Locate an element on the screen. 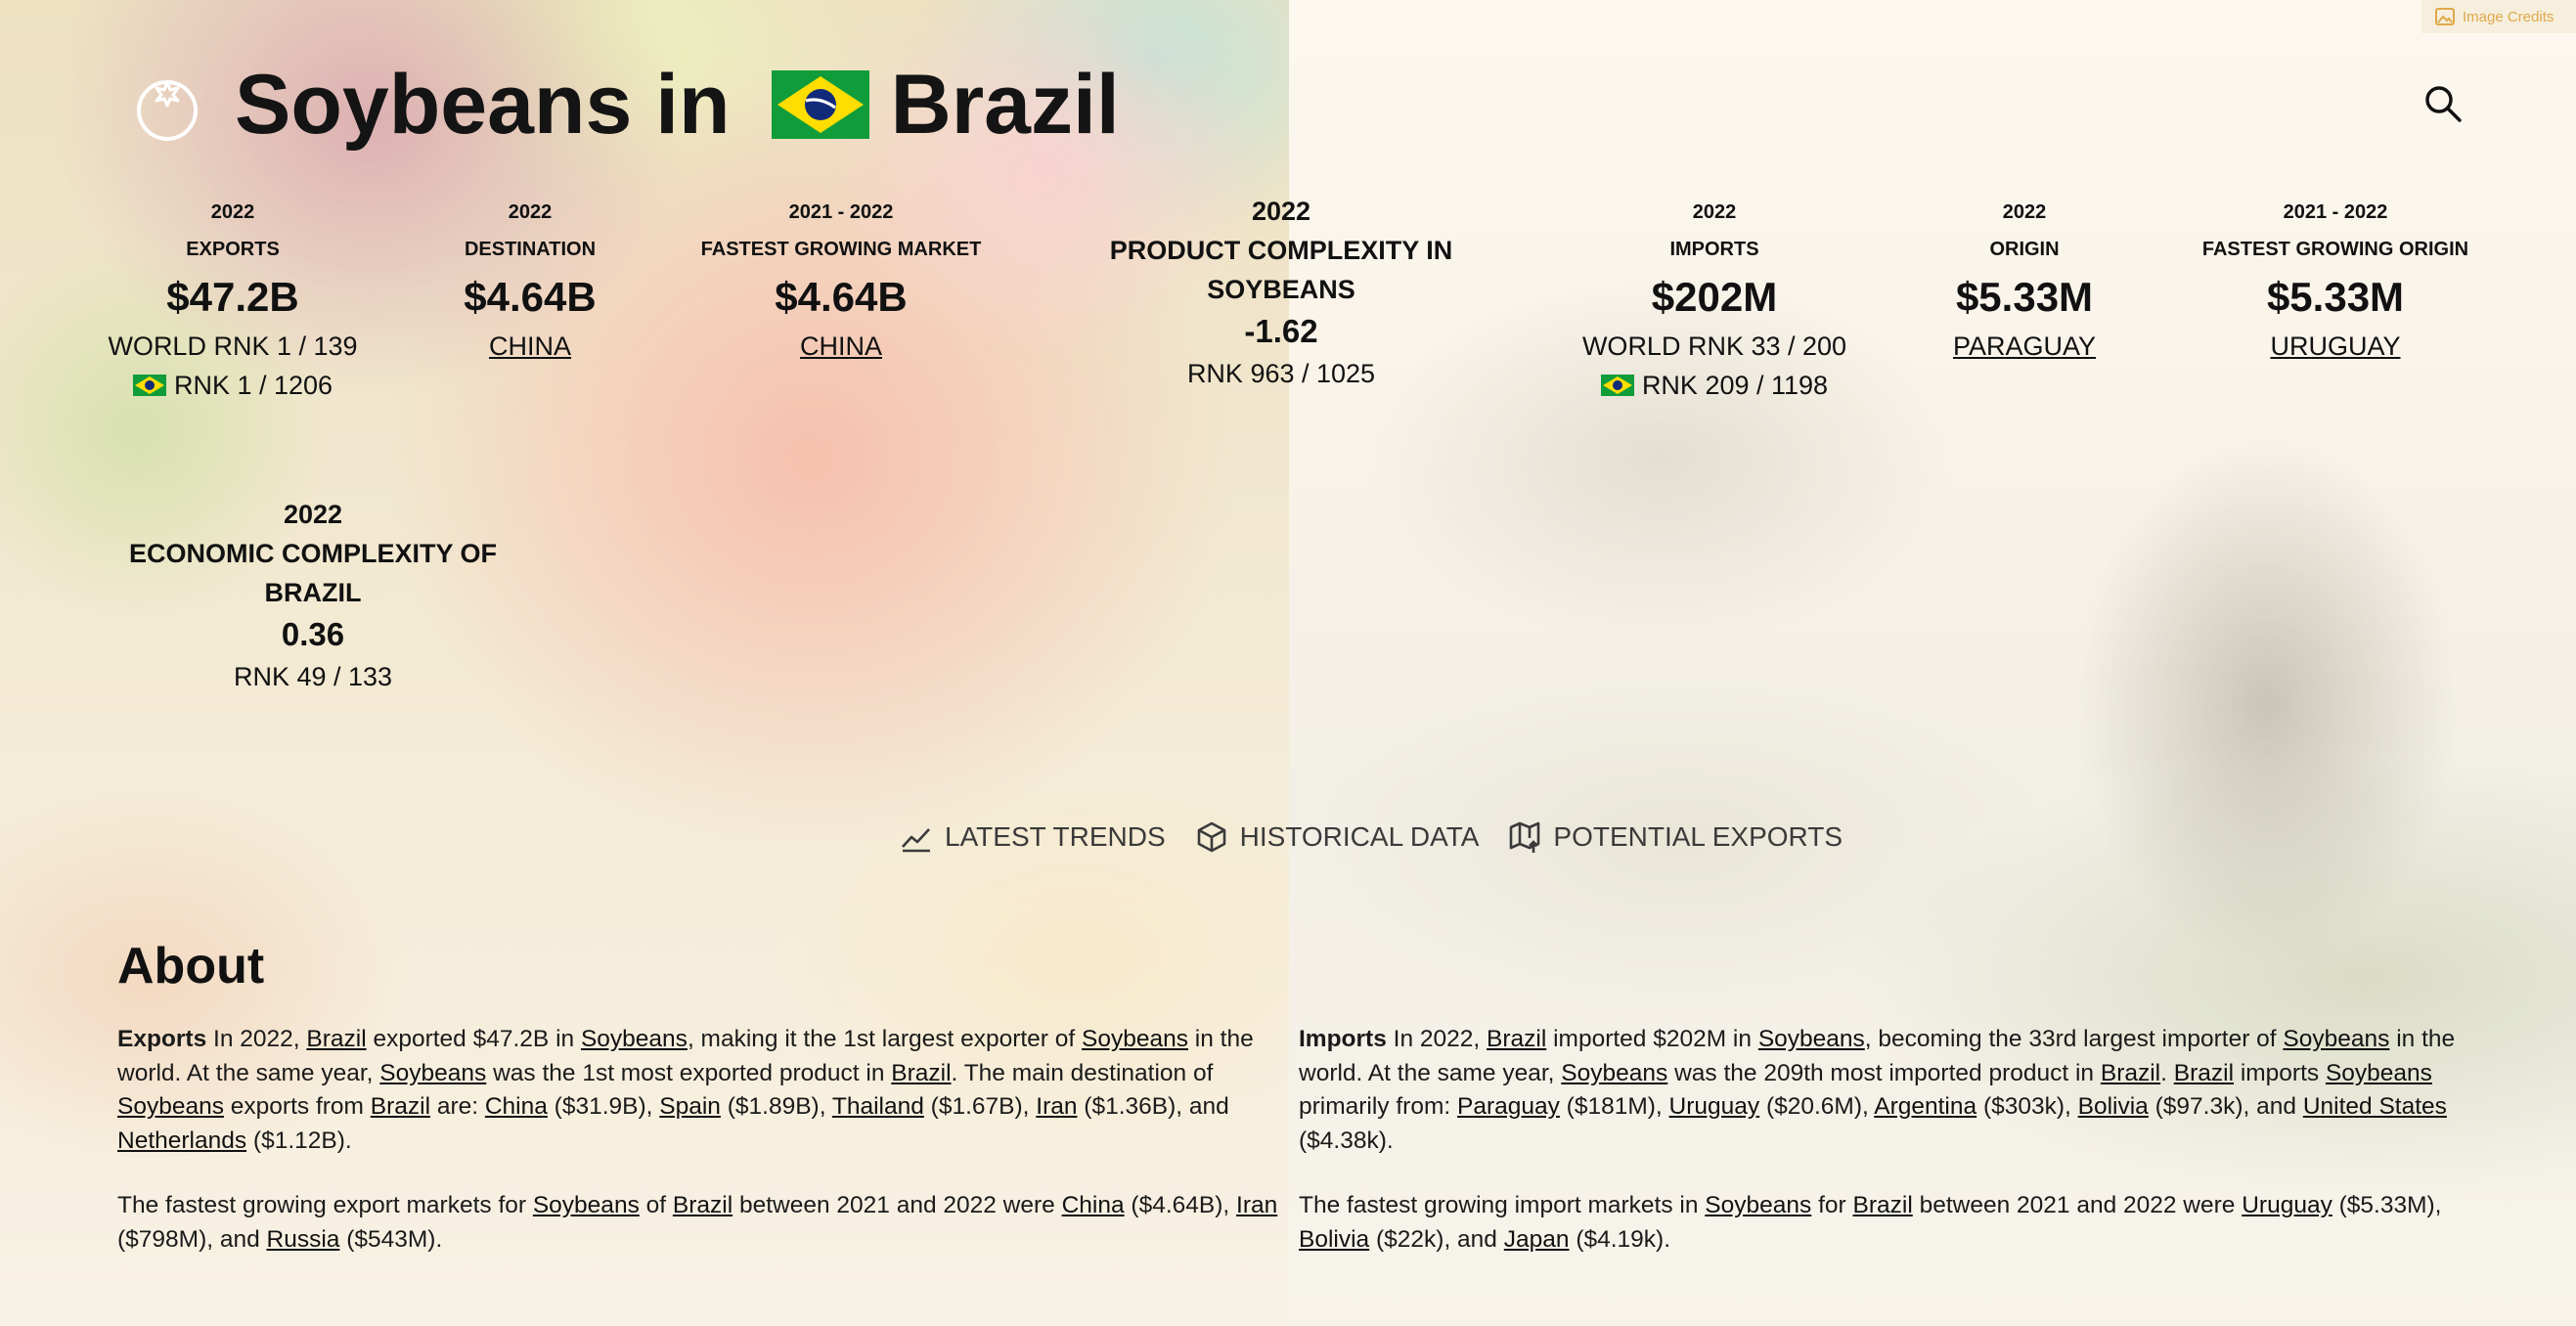 This screenshot has height=1326, width=2576. stat-label: PRODUCT COMPLEXITY IN SOYBEANS is located at coordinates (1281, 270).